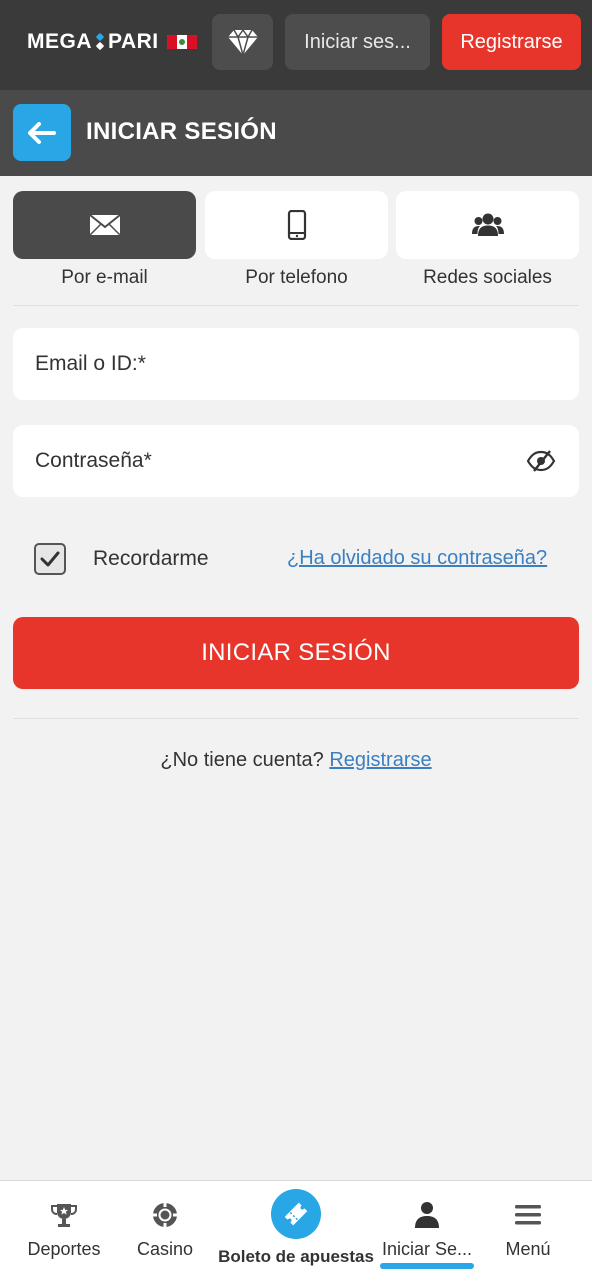  Describe the element at coordinates (427, 1215) in the screenshot. I see `user-icon` at that location.